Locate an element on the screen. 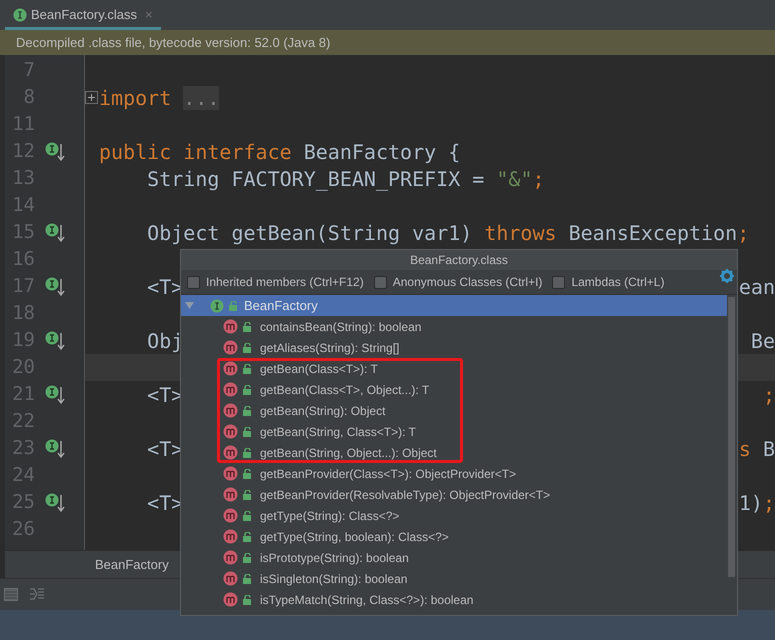 This screenshot has height=640, width=775. scrollbar-thumb is located at coordinates (731, 437).